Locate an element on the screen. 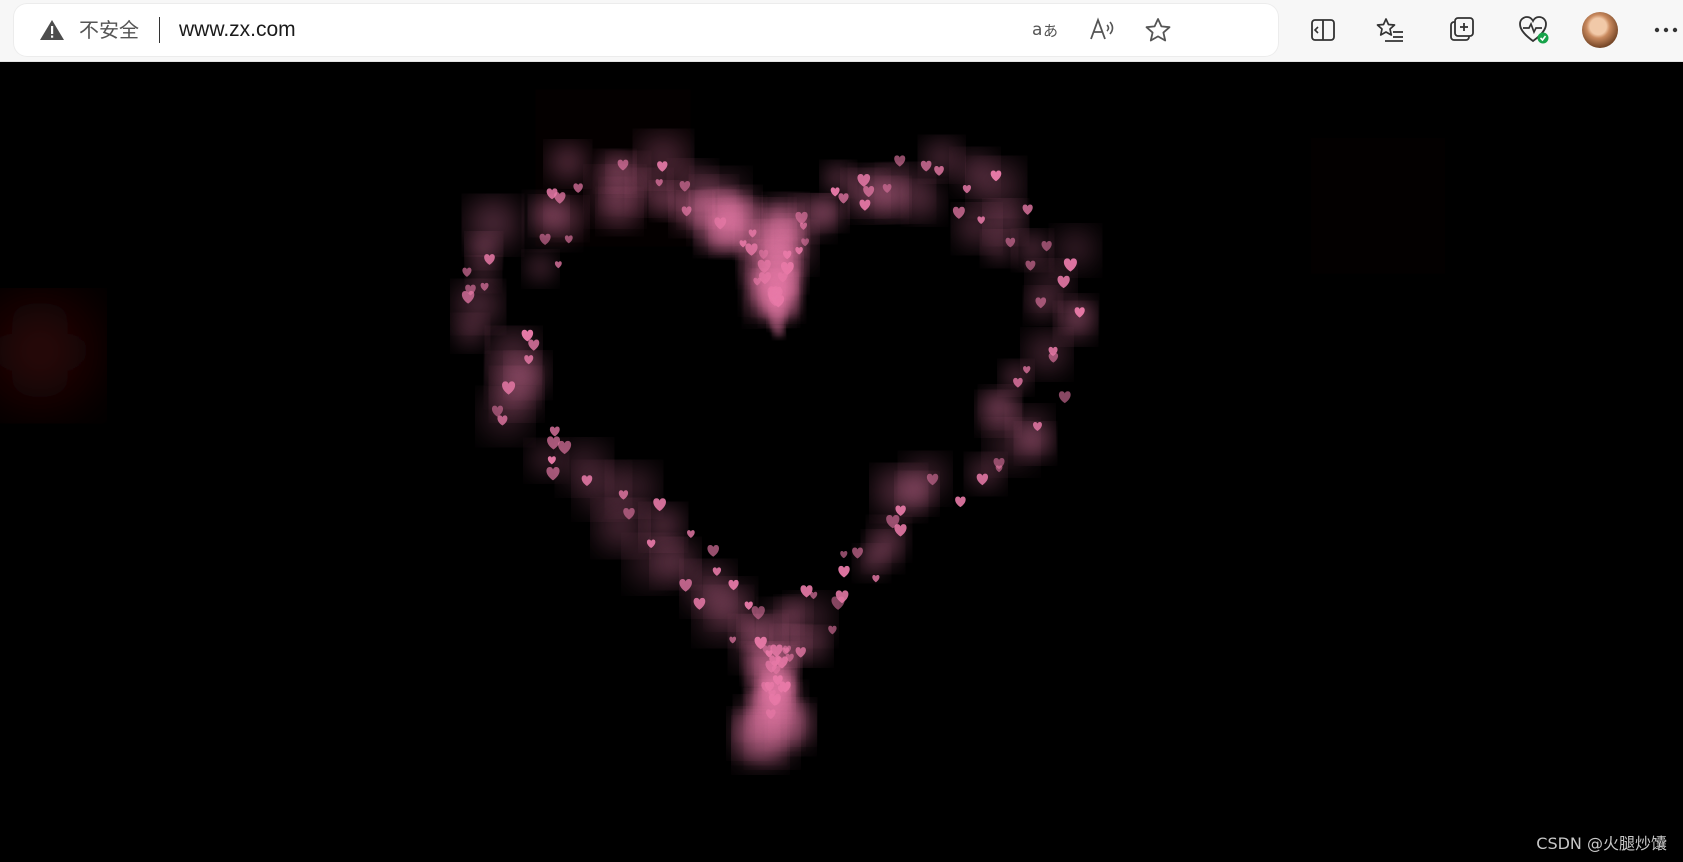 The width and height of the screenshot is (1683, 862). security-label: 不安全 is located at coordinates (109, 30).